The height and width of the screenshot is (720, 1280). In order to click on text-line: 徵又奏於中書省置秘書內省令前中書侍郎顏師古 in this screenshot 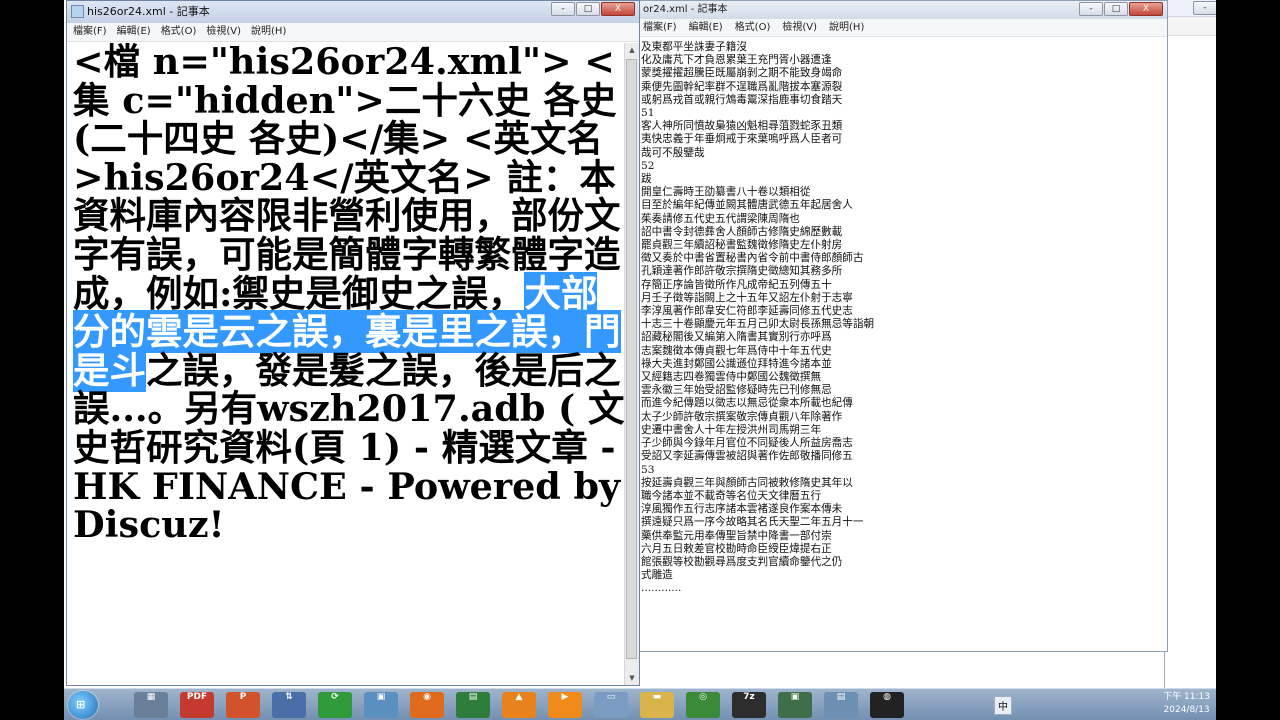, I will do `click(752, 258)`.